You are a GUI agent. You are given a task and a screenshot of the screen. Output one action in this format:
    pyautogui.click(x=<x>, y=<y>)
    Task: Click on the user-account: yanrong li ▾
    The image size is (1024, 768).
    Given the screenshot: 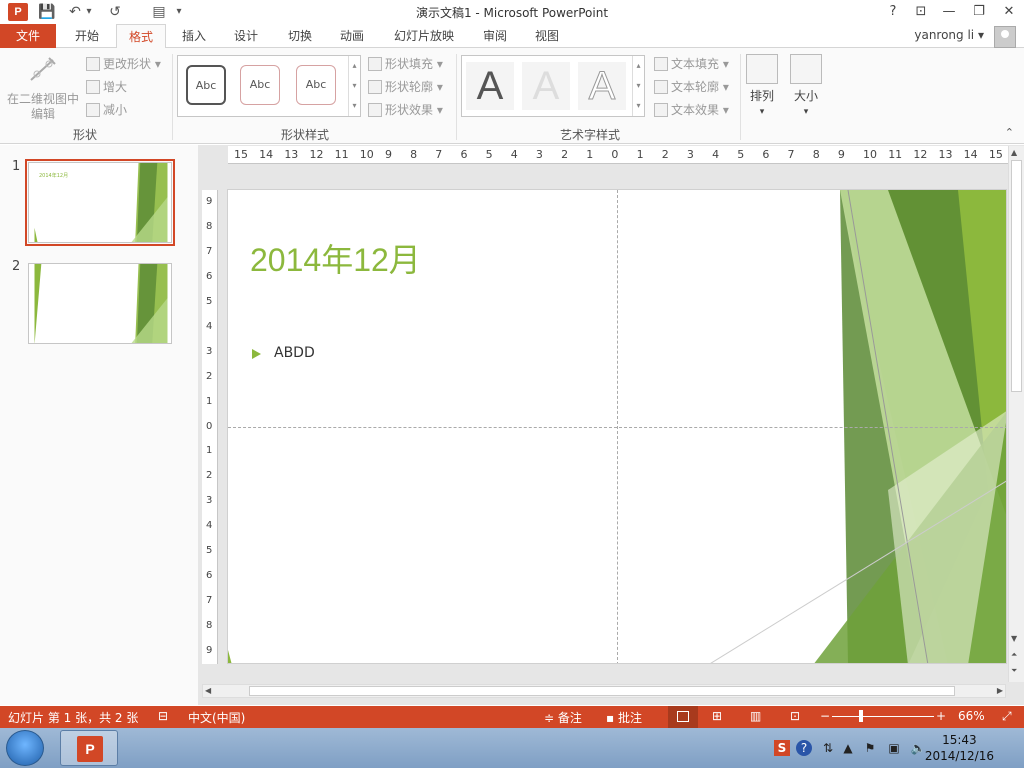 What is the action you would take?
    pyautogui.click(x=949, y=35)
    